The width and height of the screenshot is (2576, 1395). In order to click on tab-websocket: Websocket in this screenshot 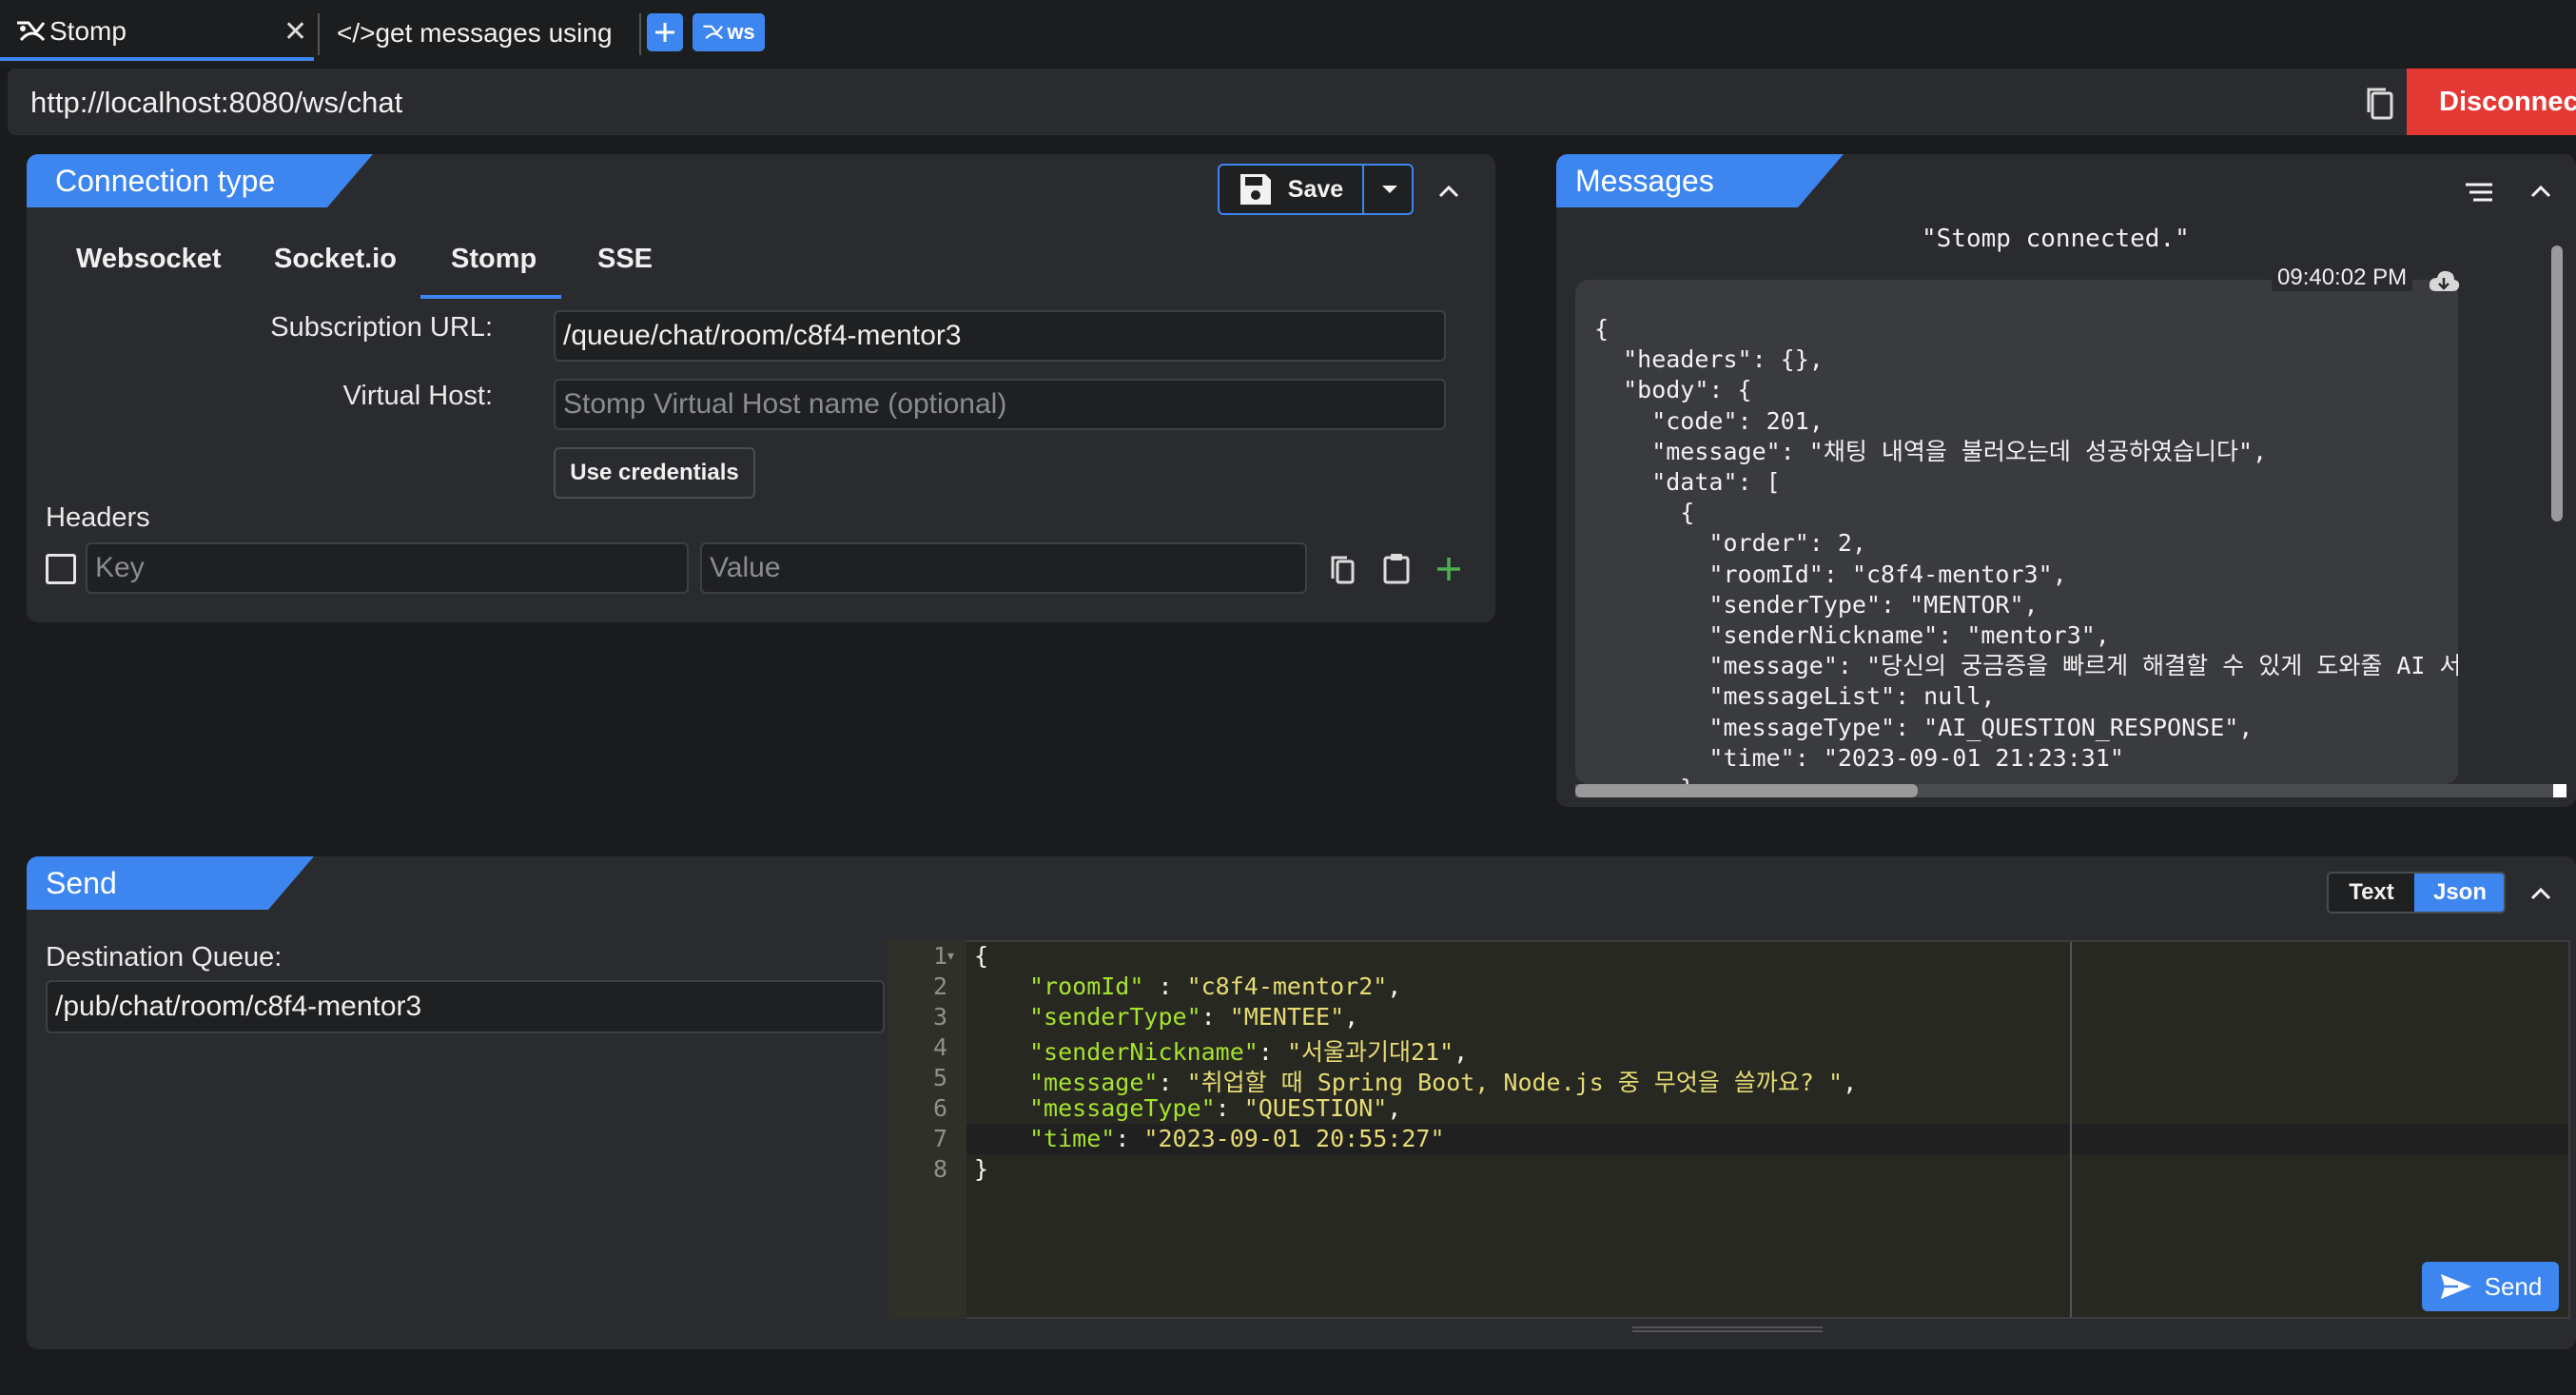, I will do `click(149, 259)`.